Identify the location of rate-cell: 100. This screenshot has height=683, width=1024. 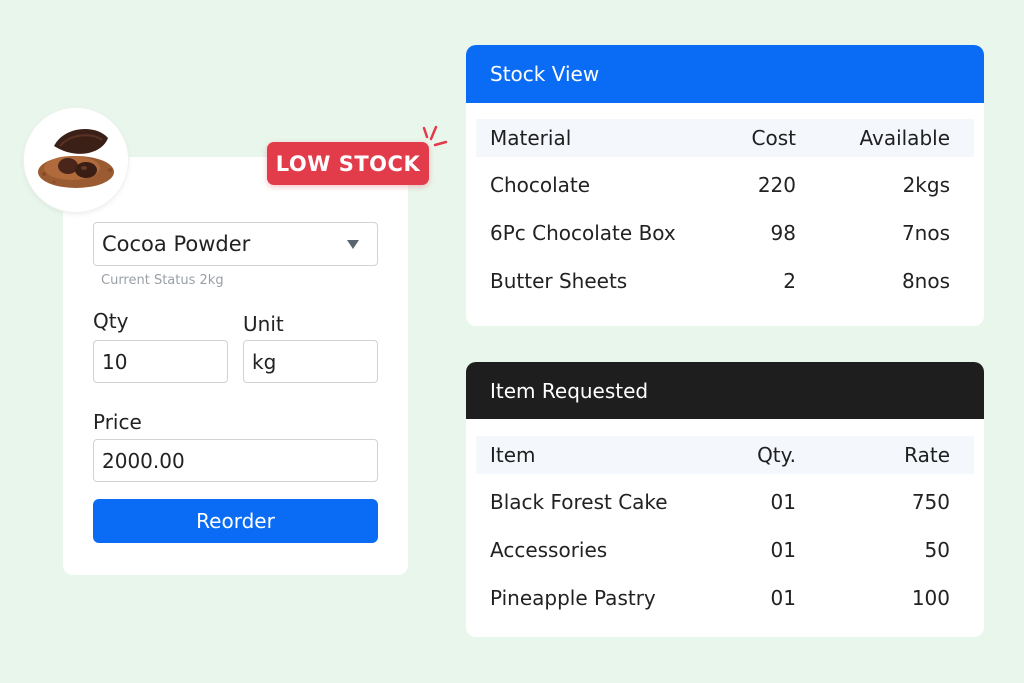
(930, 598).